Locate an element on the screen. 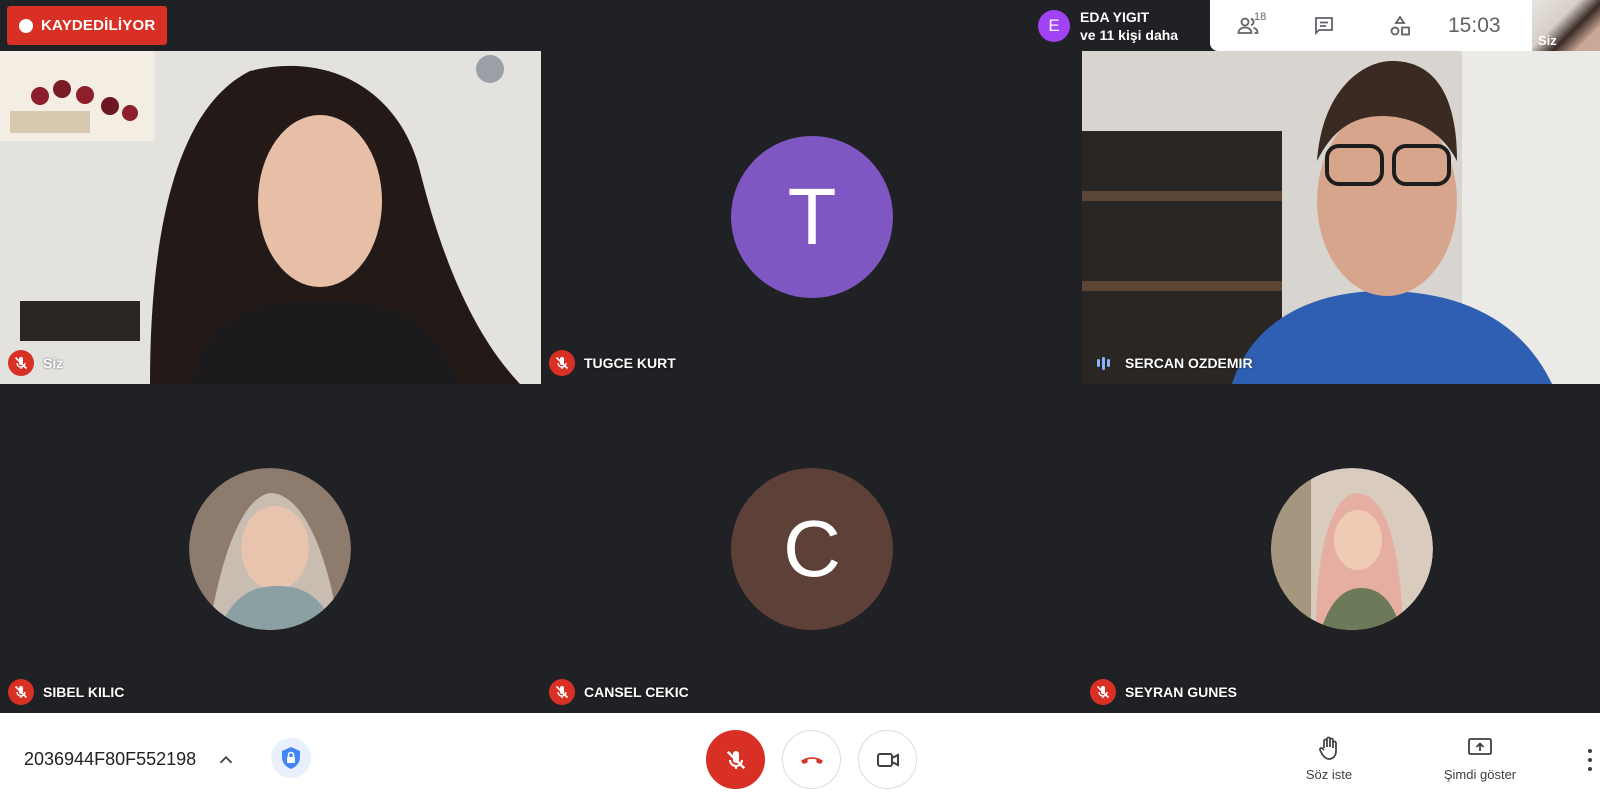  video-tile-cansel: C CANSEL CEKIC is located at coordinates (811, 548).